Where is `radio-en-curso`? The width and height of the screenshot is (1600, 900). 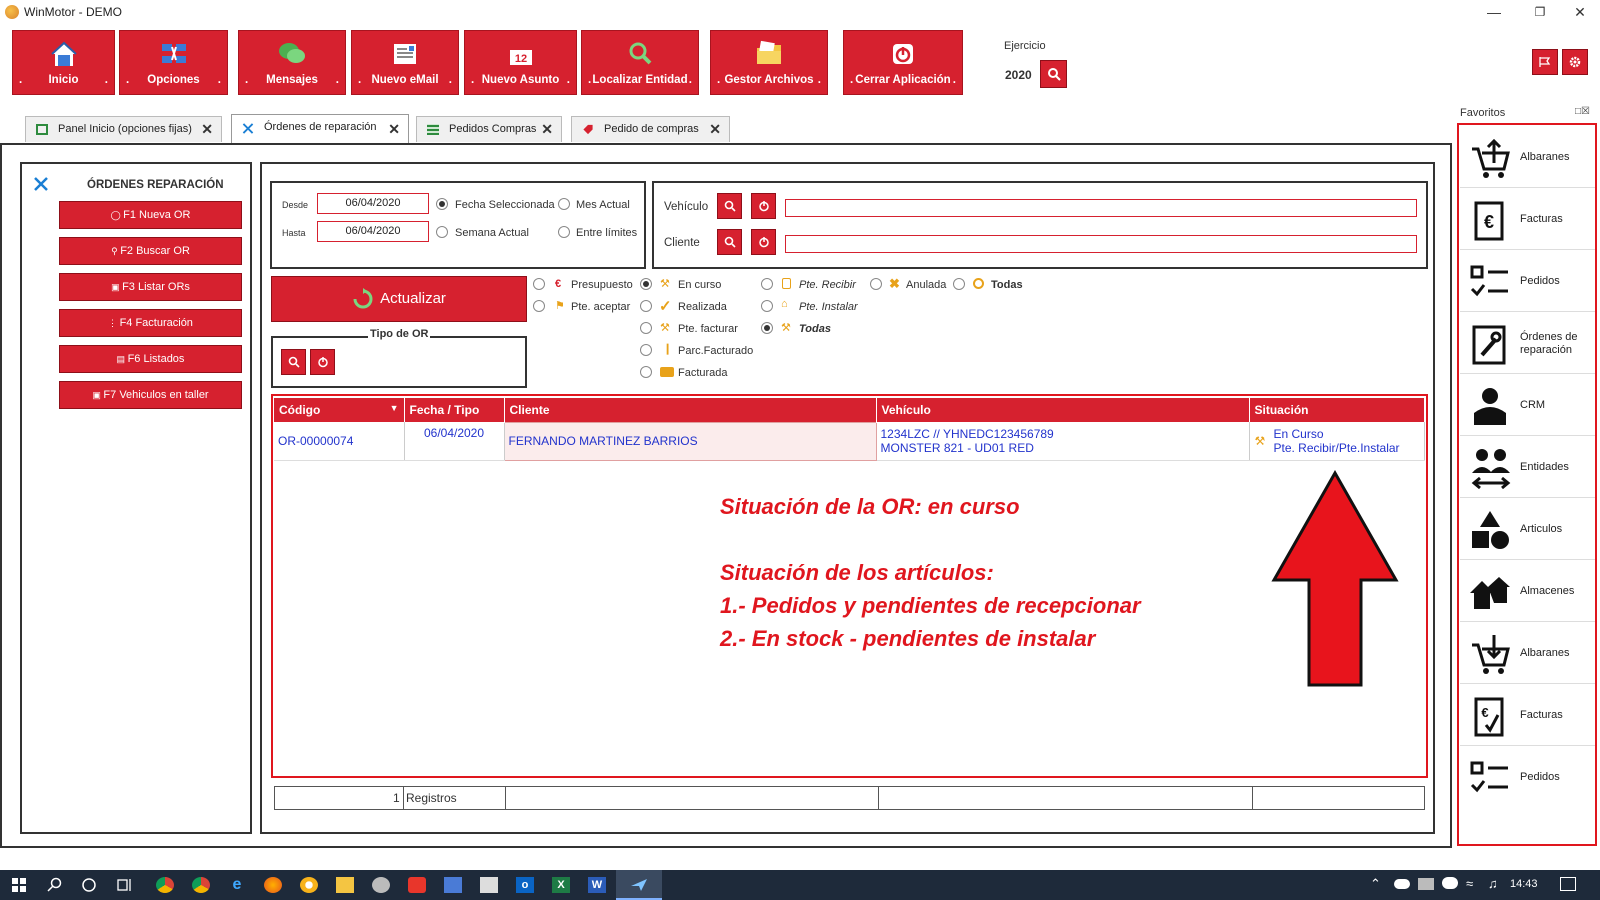
radio-en-curso is located at coordinates (646, 285).